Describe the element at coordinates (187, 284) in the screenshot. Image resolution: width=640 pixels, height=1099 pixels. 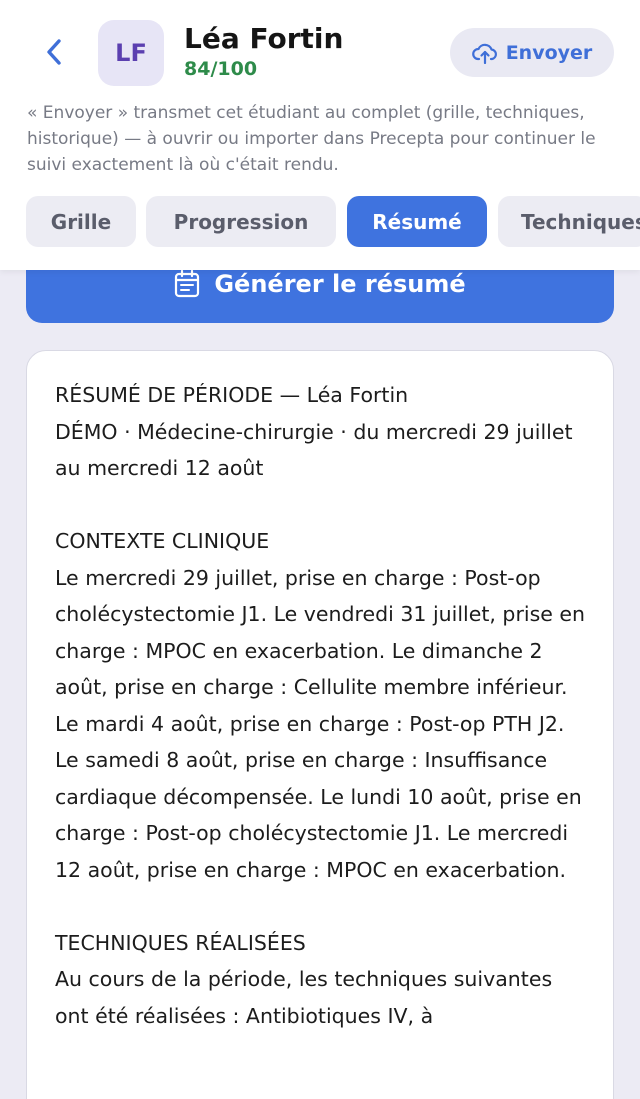
I see `calendar-icon` at that location.